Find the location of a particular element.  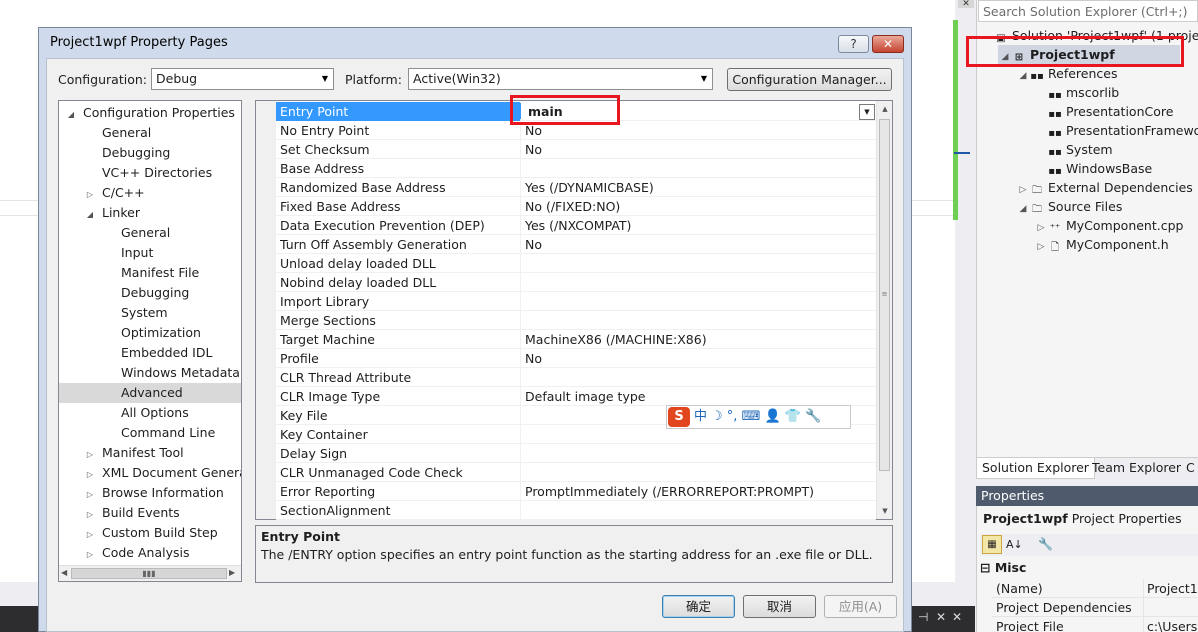

scroll-down-icon: ▼ is located at coordinates (885, 511).